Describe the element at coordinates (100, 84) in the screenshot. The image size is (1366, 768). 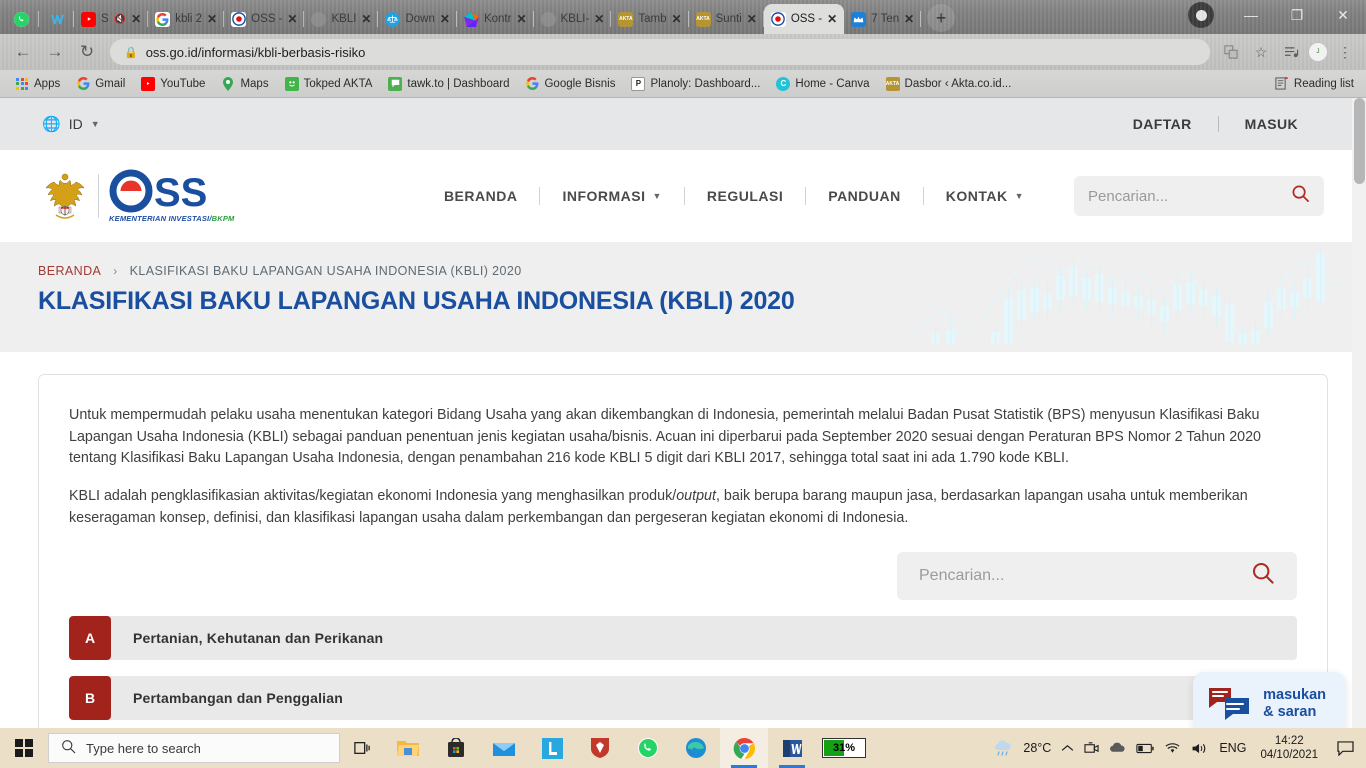
I see `bookmark-gmail: Gmail` at that location.